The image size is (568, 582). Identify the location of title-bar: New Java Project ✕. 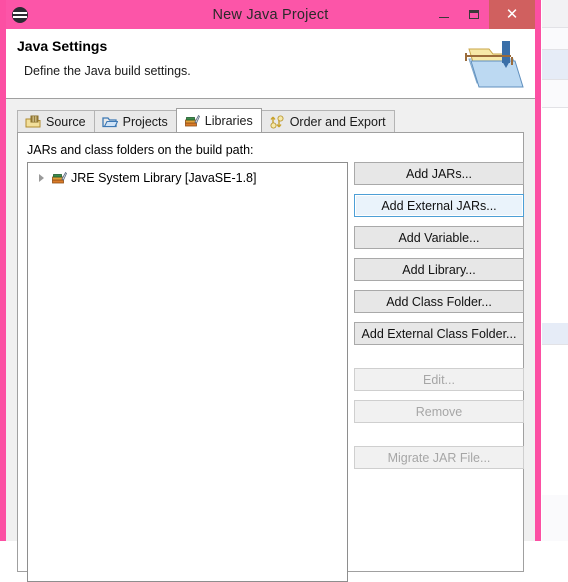
(270, 14).